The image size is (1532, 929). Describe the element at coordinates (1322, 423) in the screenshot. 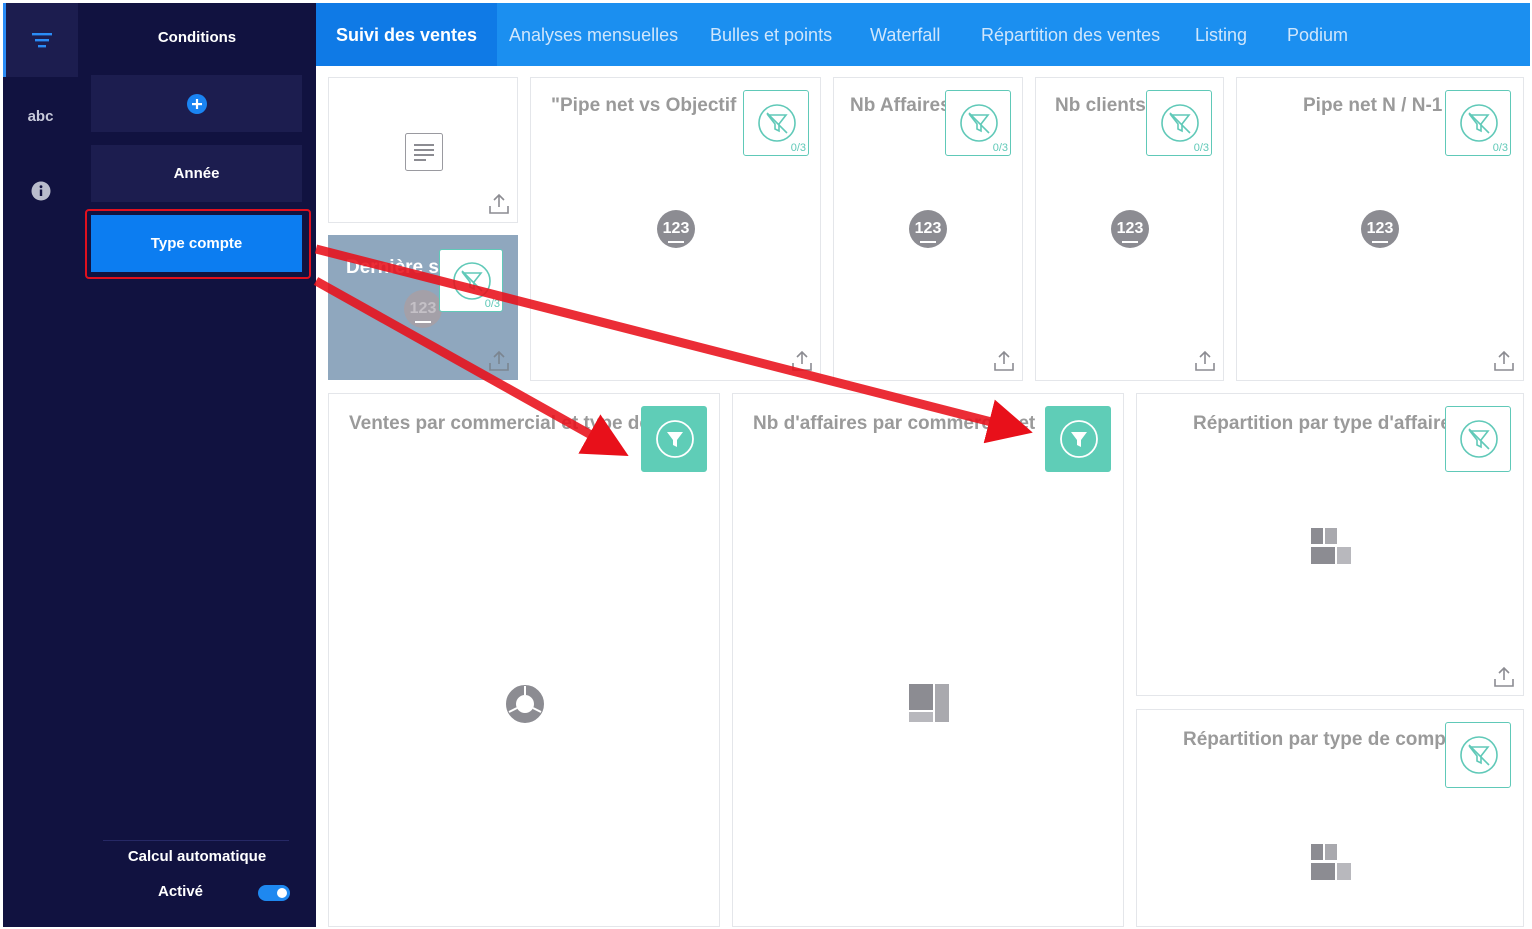

I see `widget-title: Répartition par type d'affaire` at that location.